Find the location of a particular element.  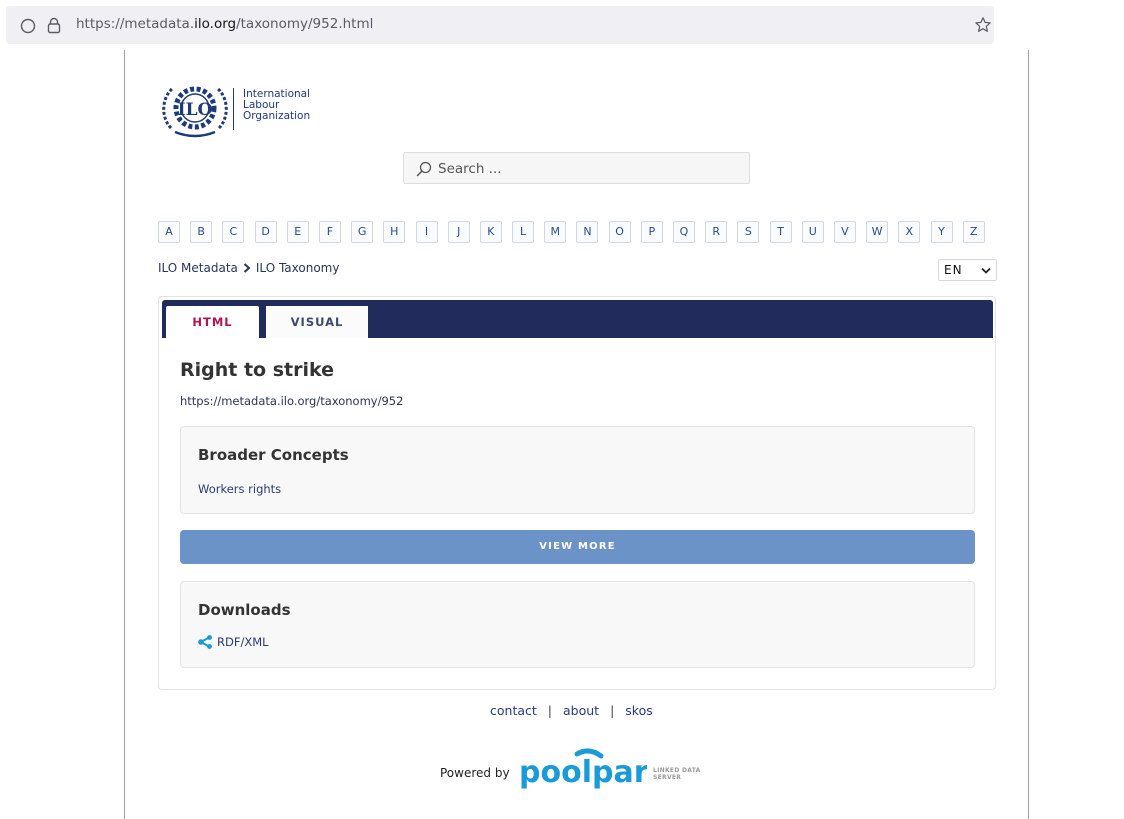

alphabet-letter-k: K is located at coordinates (490, 232).